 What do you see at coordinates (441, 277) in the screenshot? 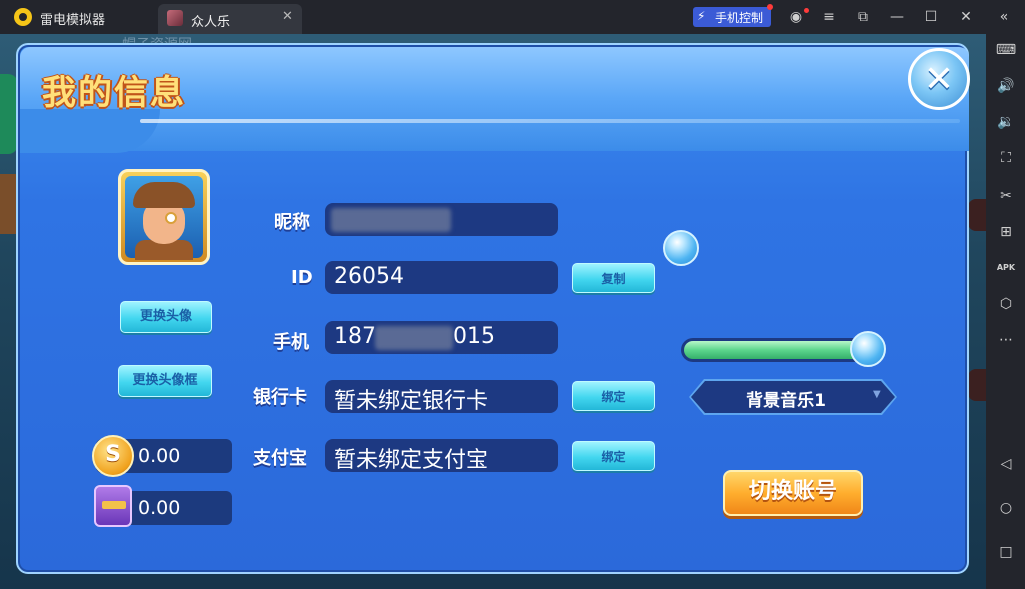
I see `id-field: 26054` at bounding box center [441, 277].